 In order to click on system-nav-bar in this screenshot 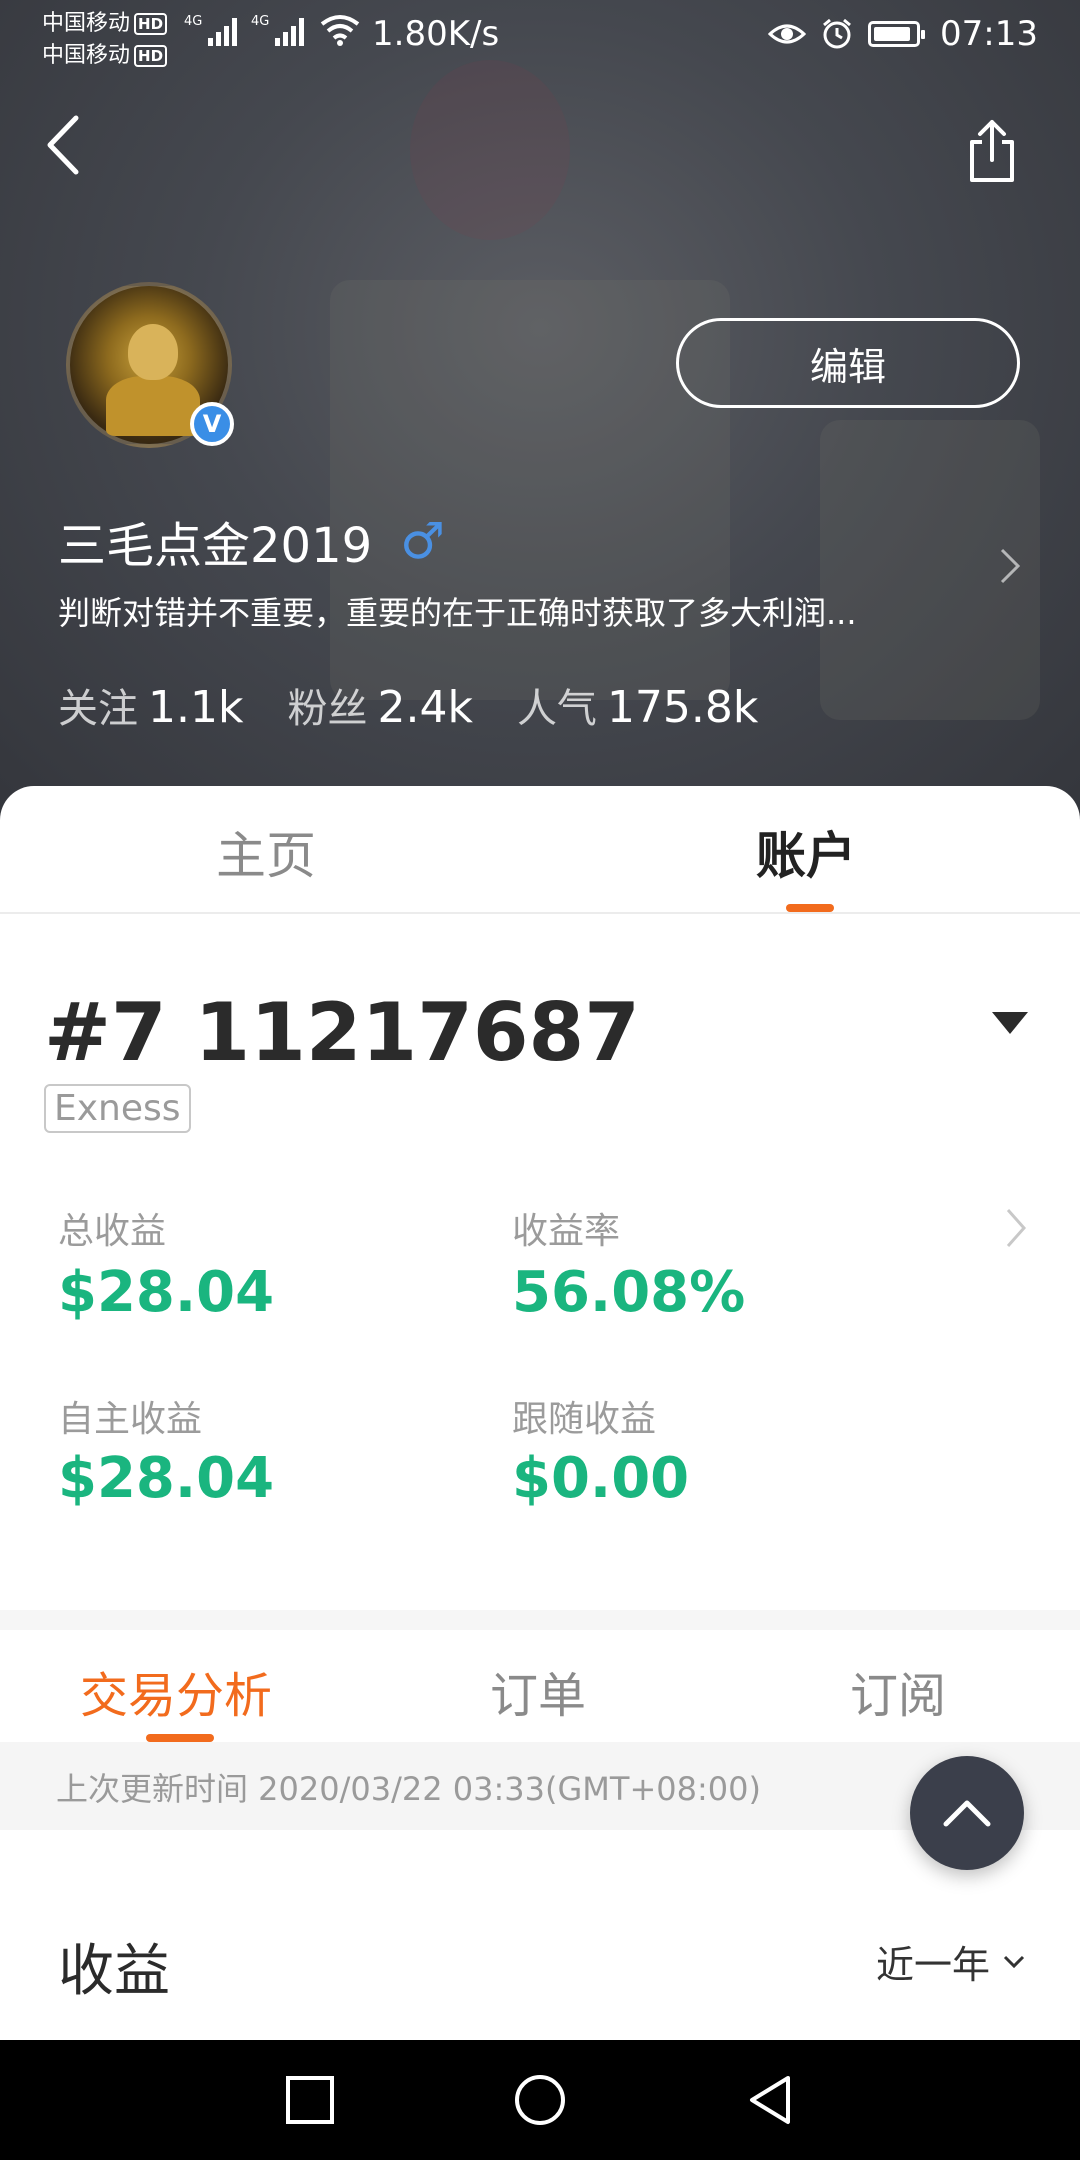, I will do `click(540, 2100)`.